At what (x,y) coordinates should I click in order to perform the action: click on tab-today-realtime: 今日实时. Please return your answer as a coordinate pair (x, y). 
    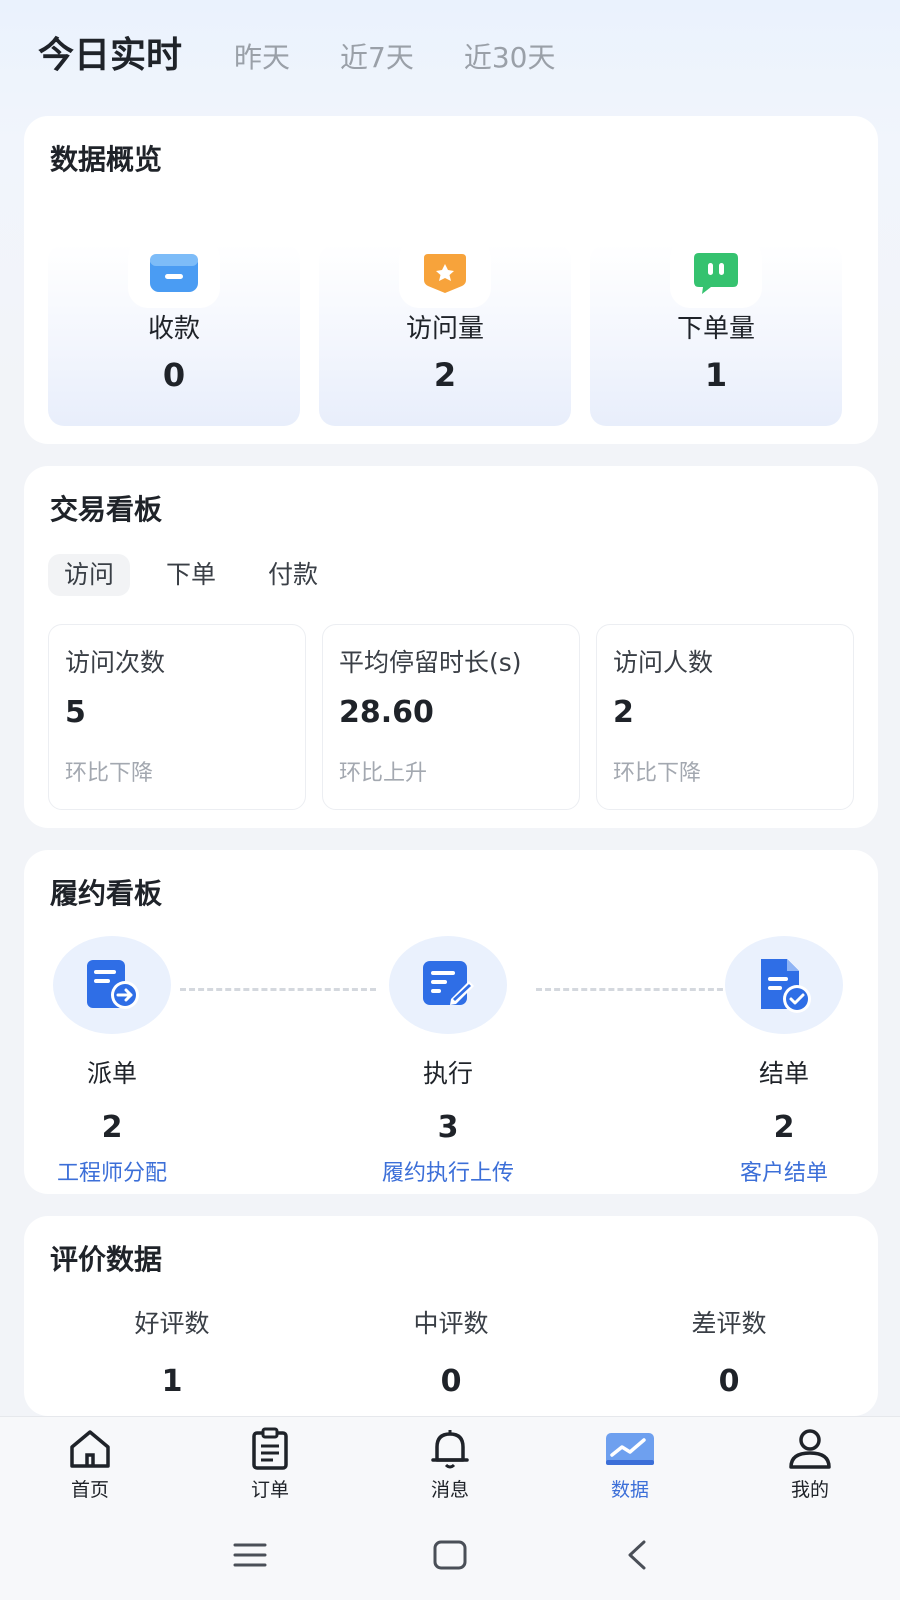
    Looking at the image, I should click on (110, 52).